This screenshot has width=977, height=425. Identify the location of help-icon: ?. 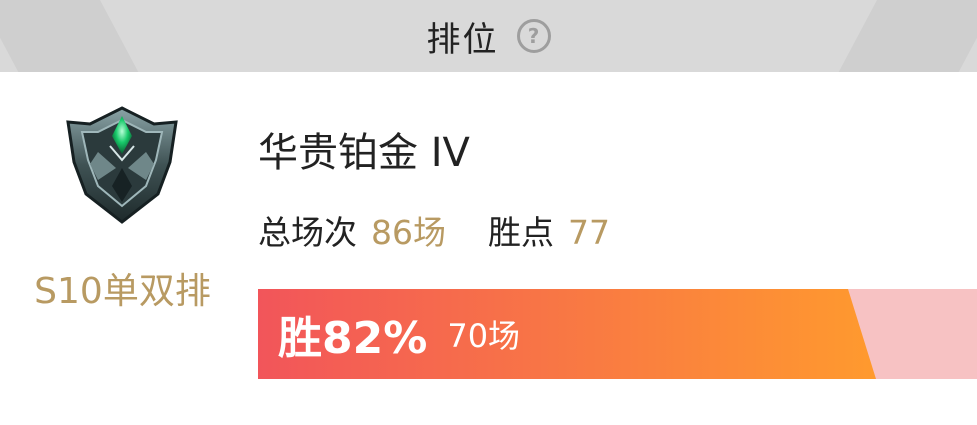
(533, 36).